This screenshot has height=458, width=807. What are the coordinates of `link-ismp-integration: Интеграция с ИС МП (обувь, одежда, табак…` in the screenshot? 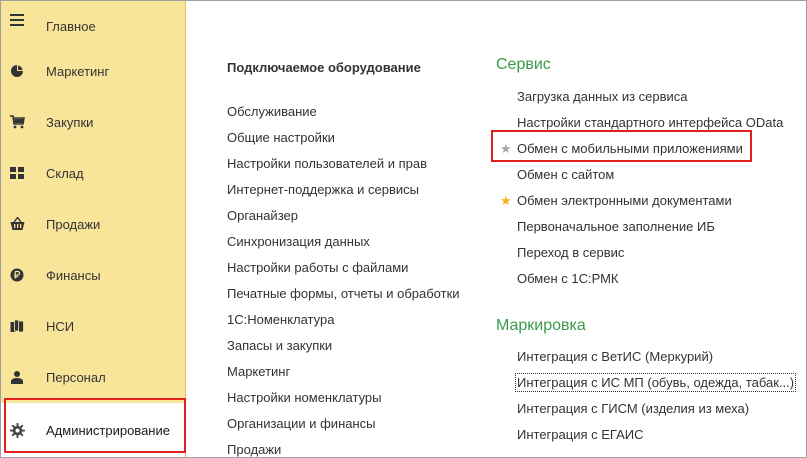 It's located at (655, 382).